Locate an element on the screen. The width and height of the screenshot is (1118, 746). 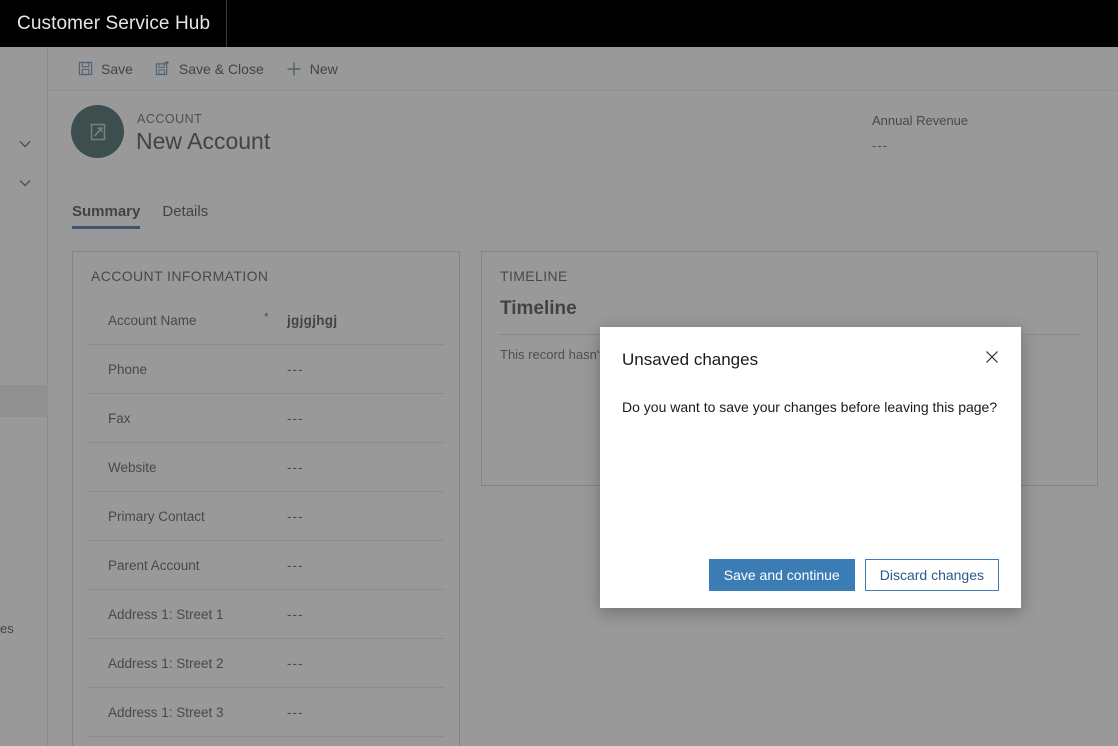
app-header-bar: Customer Service Hub is located at coordinates (559, 23).